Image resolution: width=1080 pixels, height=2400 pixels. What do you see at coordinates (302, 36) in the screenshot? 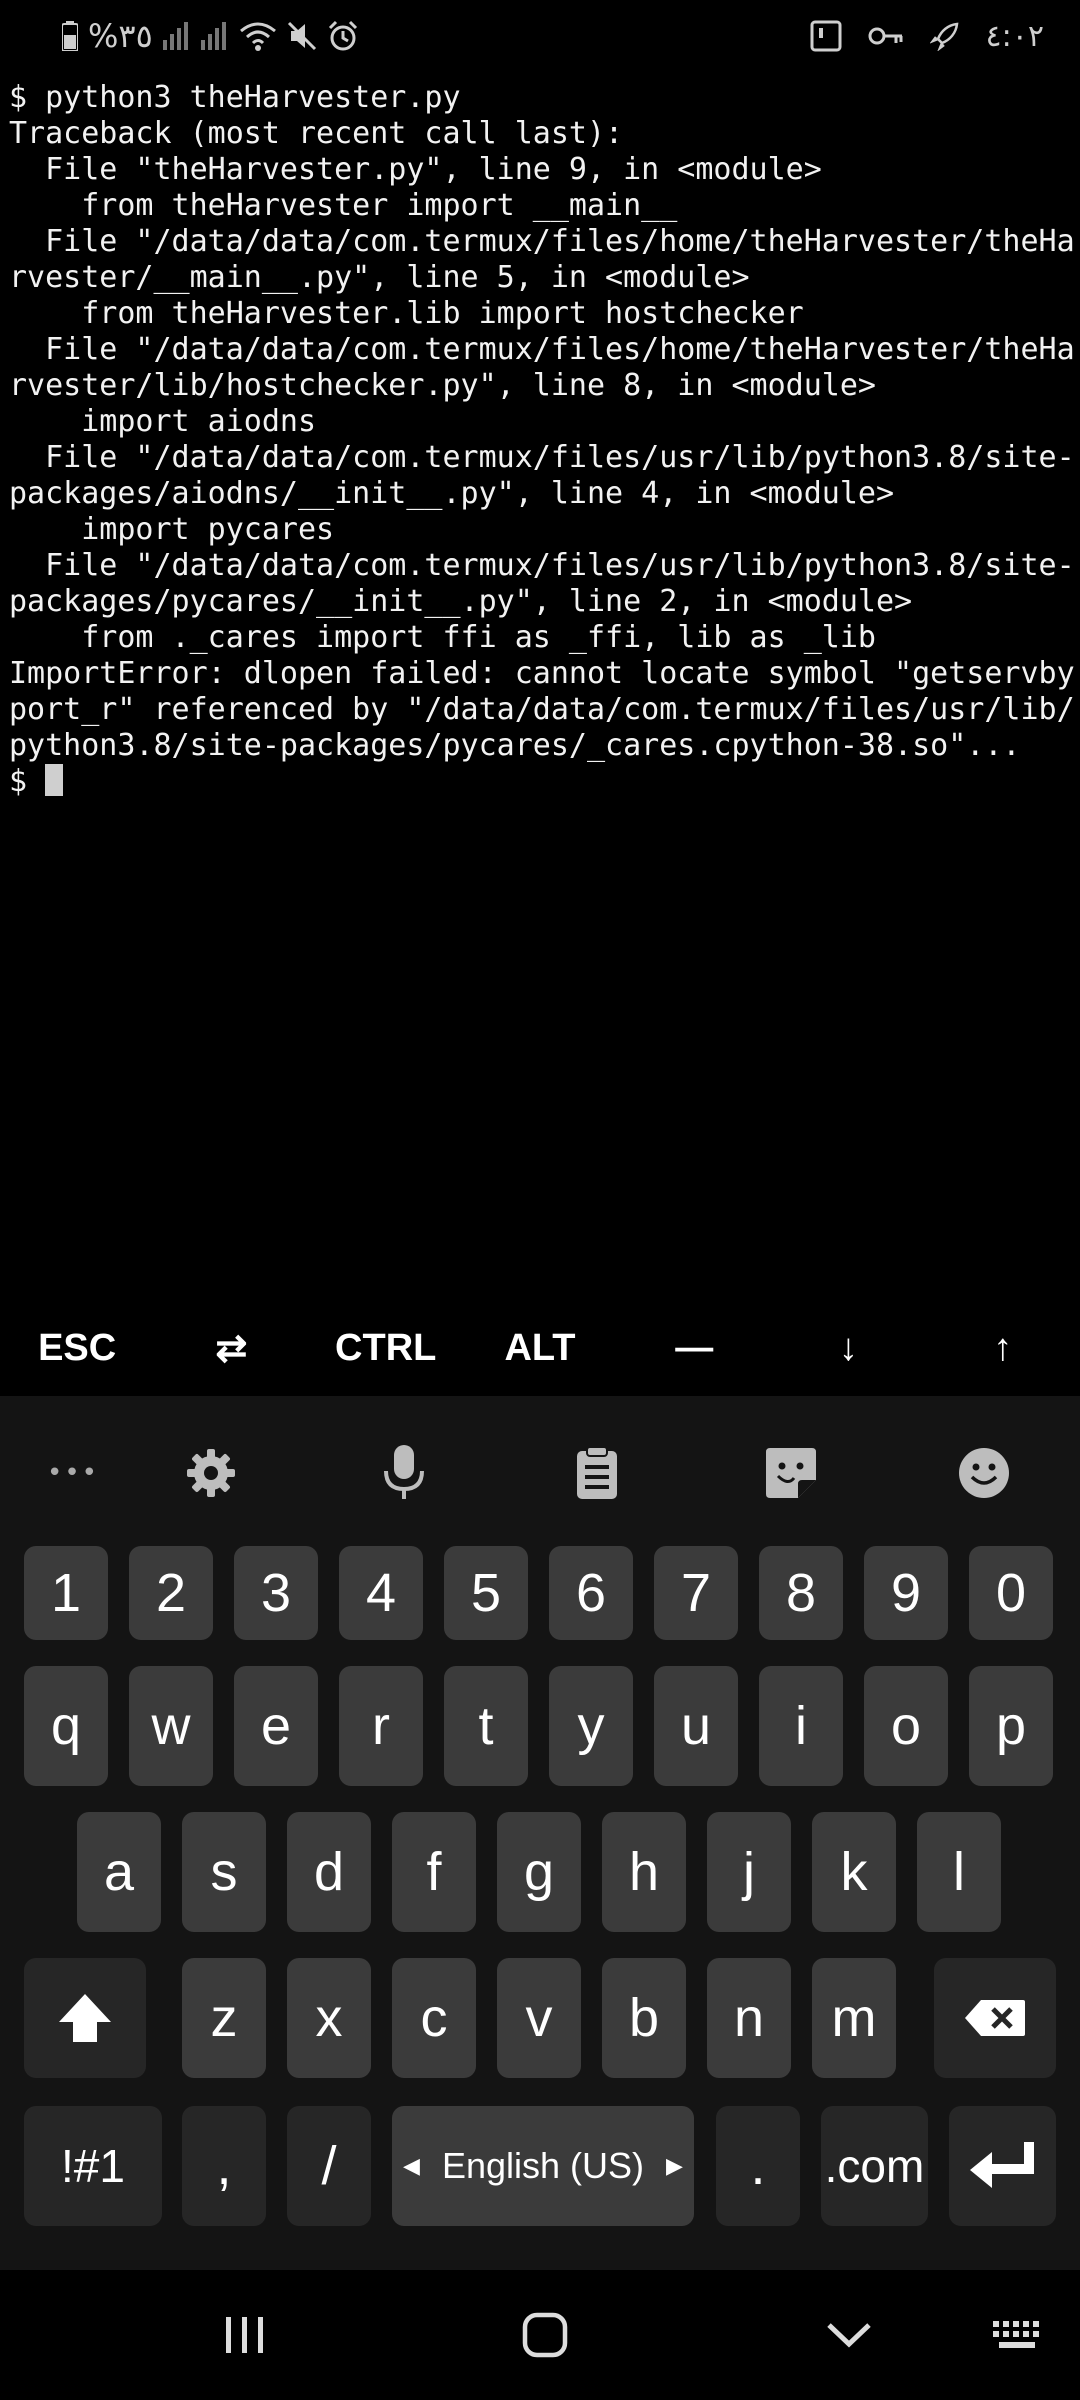
I see `mute-icon` at bounding box center [302, 36].